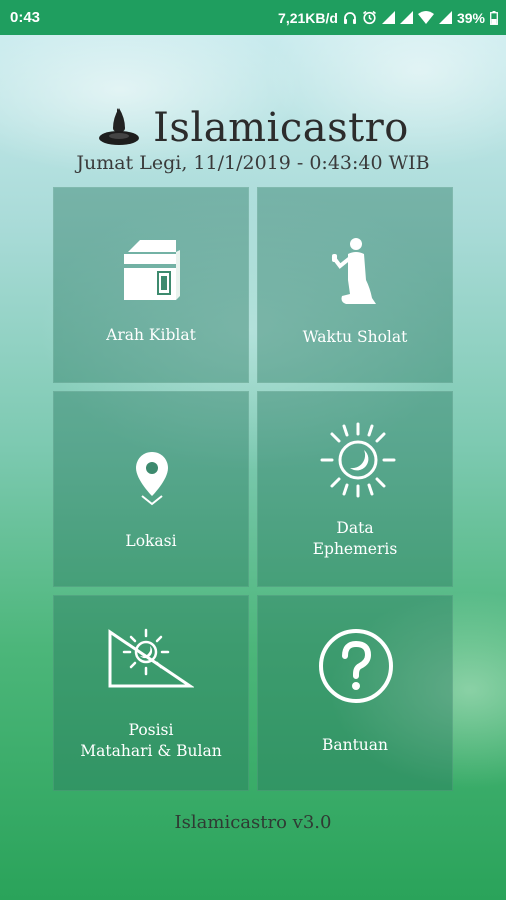 The image size is (506, 900). Describe the element at coordinates (494, 17) in the screenshot. I see `battery-icon` at that location.